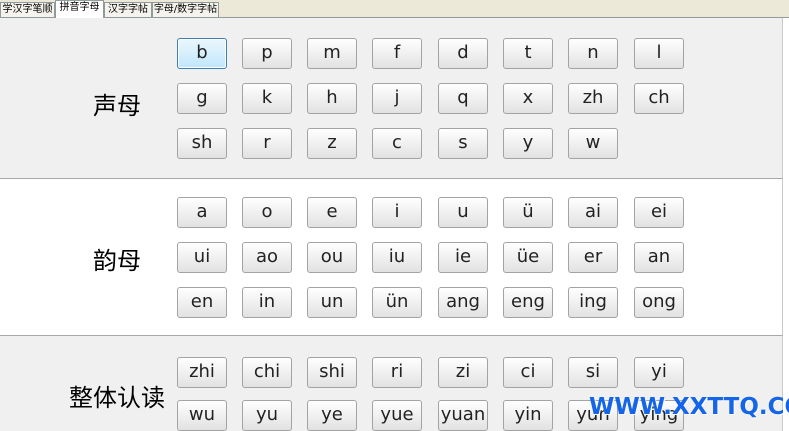 The width and height of the screenshot is (789, 431). Describe the element at coordinates (202, 98) in the screenshot. I see `key-g: g` at that location.